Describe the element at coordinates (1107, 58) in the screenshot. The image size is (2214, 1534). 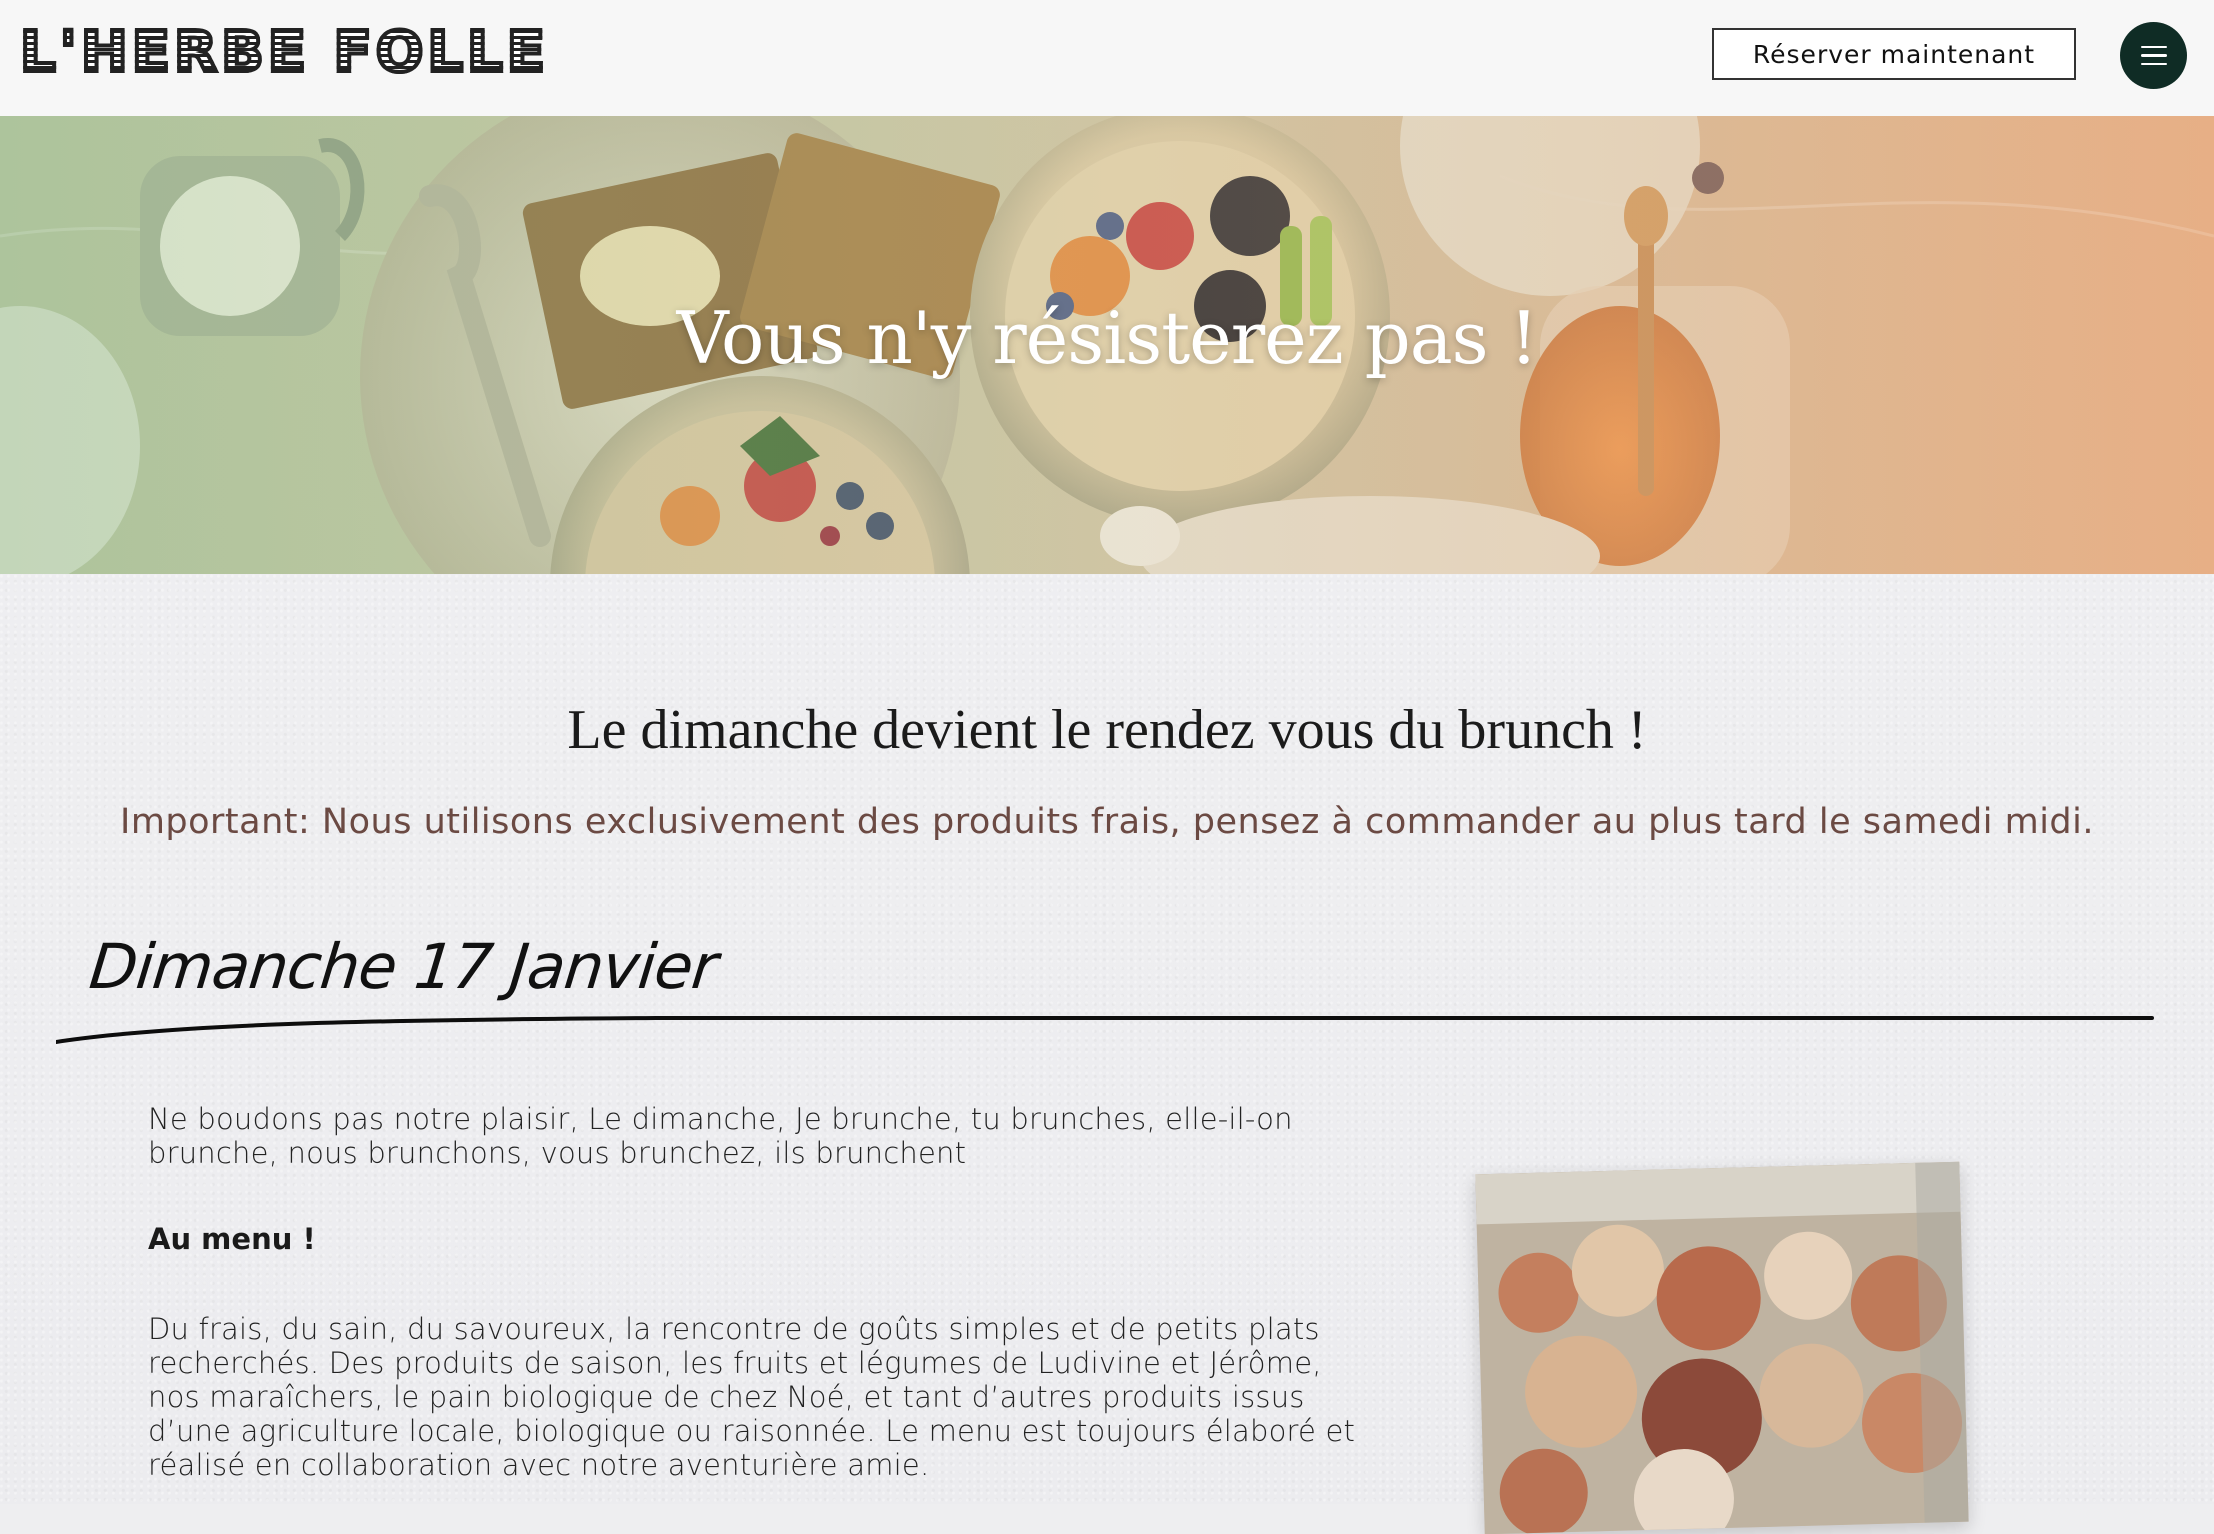
I see `site-header: L'HERBE FOLLE Réserver maintenant` at that location.